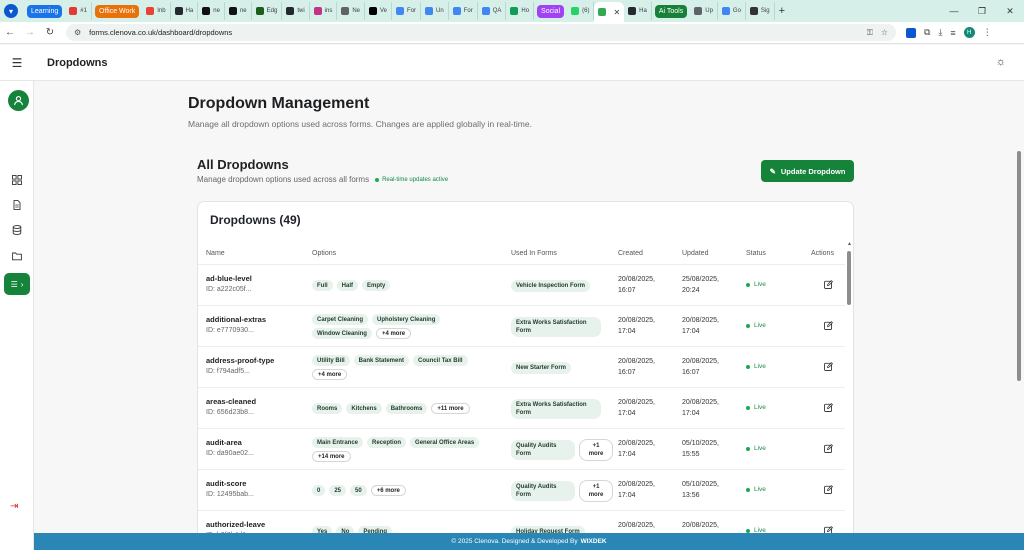  I want to click on puzzle-icon: ⧉, so click(927, 32).